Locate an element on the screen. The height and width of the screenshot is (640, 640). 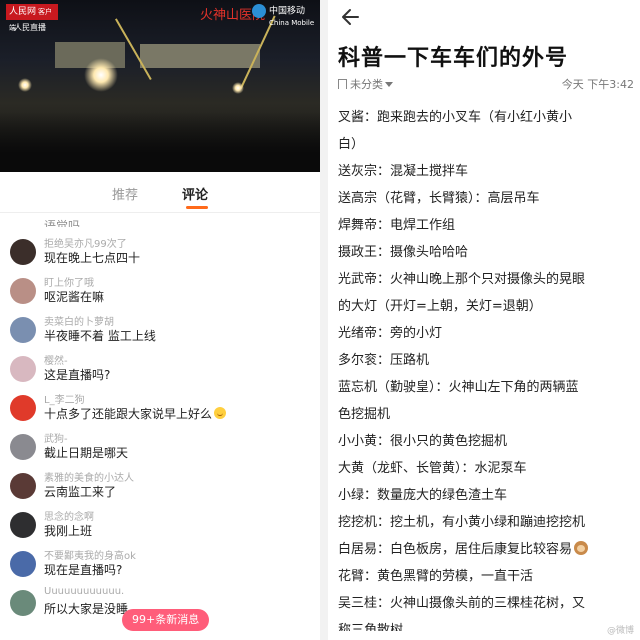
comment-text-content: 半夜睡不着 监工上线 is located at coordinates (100, 336).